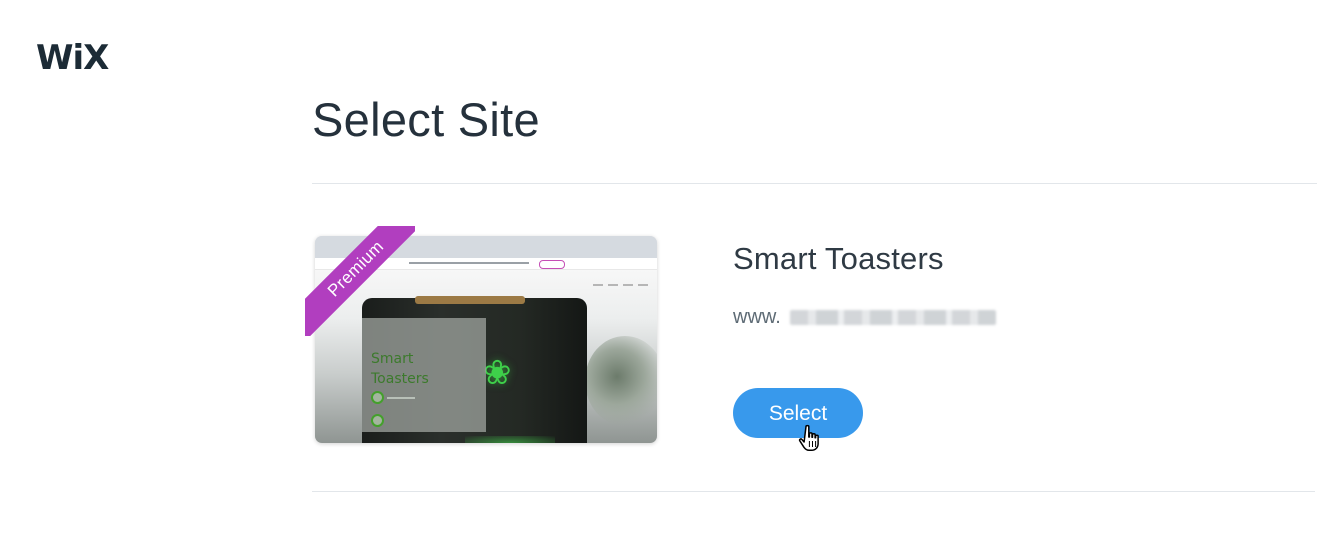 The height and width of the screenshot is (534, 1341). Describe the element at coordinates (621, 381) in the screenshot. I see `thumbnail-plant-image` at that location.